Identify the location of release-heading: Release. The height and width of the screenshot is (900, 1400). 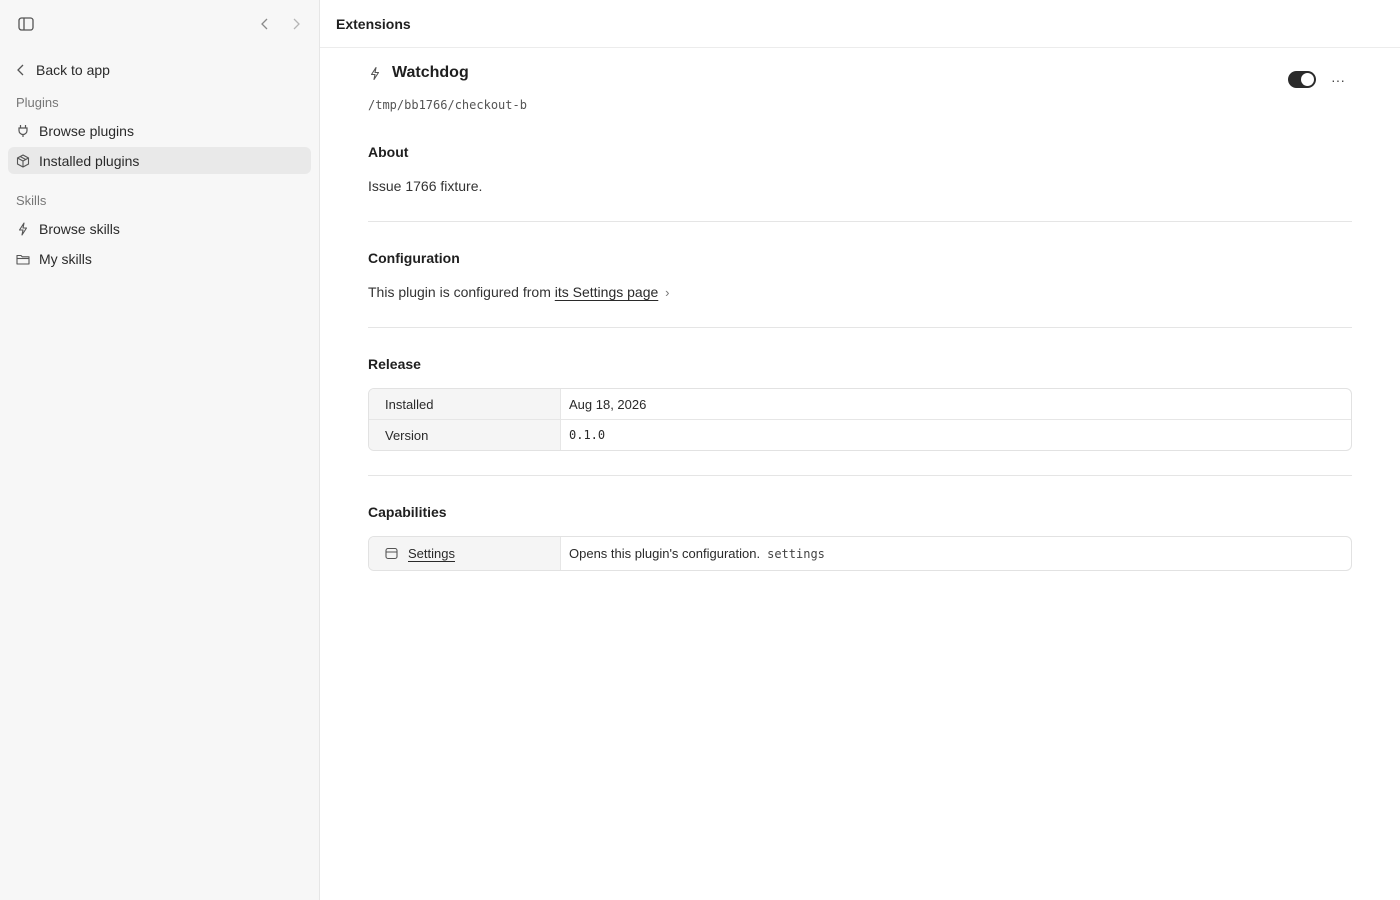
(394, 364).